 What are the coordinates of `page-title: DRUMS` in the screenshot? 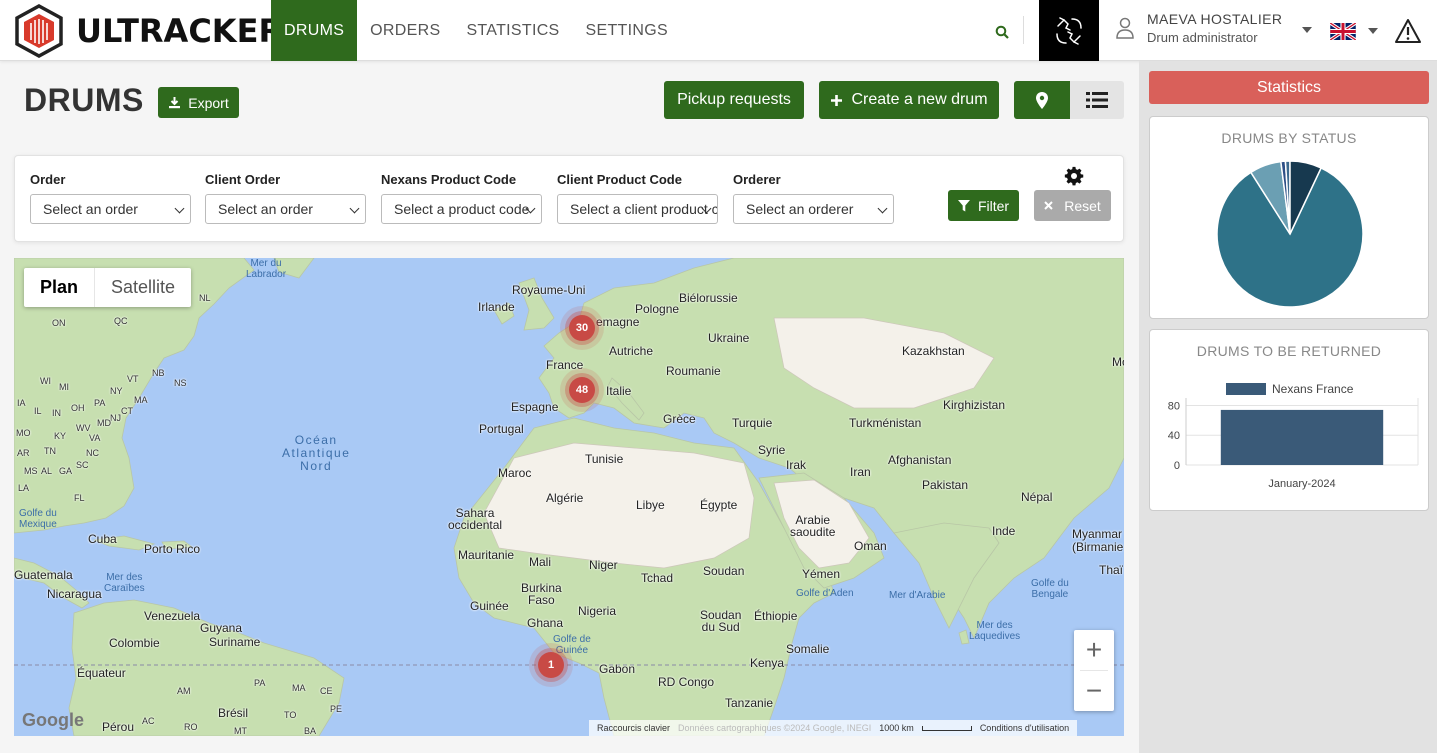 It's located at (84, 100).